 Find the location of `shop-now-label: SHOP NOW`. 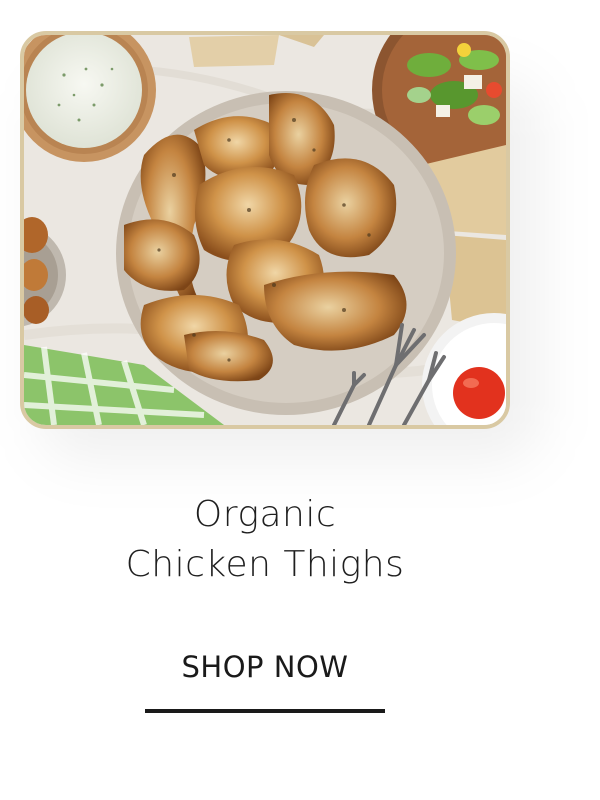

shop-now-label: SHOP NOW is located at coordinates (265, 667).